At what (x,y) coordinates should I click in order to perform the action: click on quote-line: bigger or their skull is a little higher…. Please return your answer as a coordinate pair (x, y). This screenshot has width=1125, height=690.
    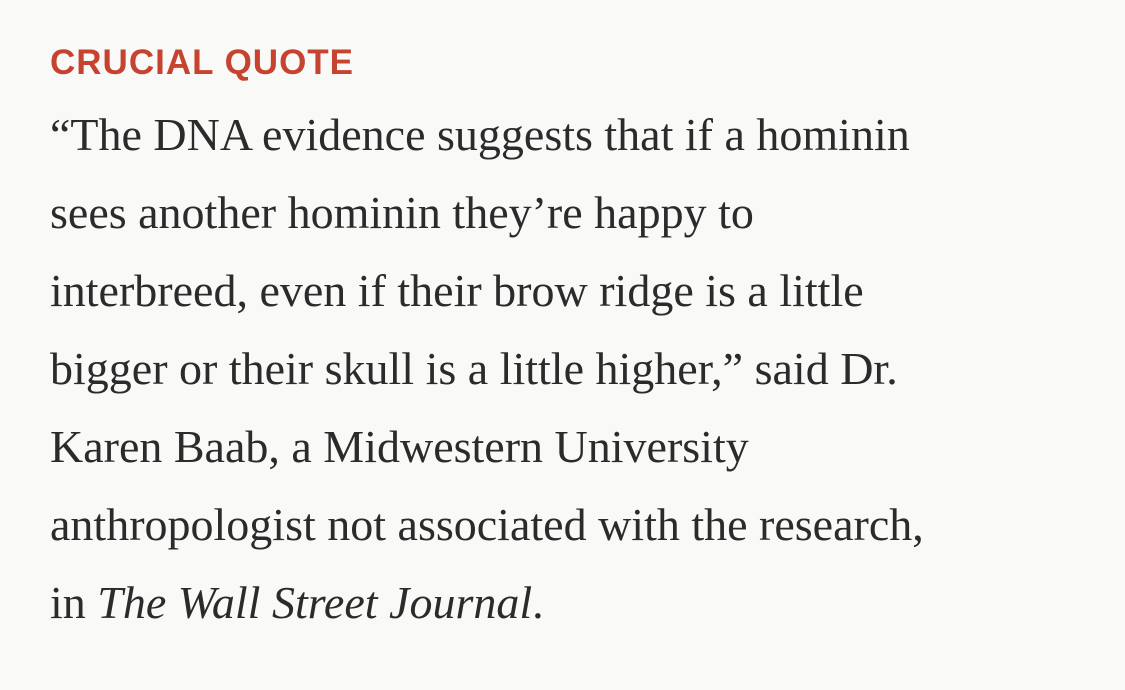
    Looking at the image, I should click on (474, 368).